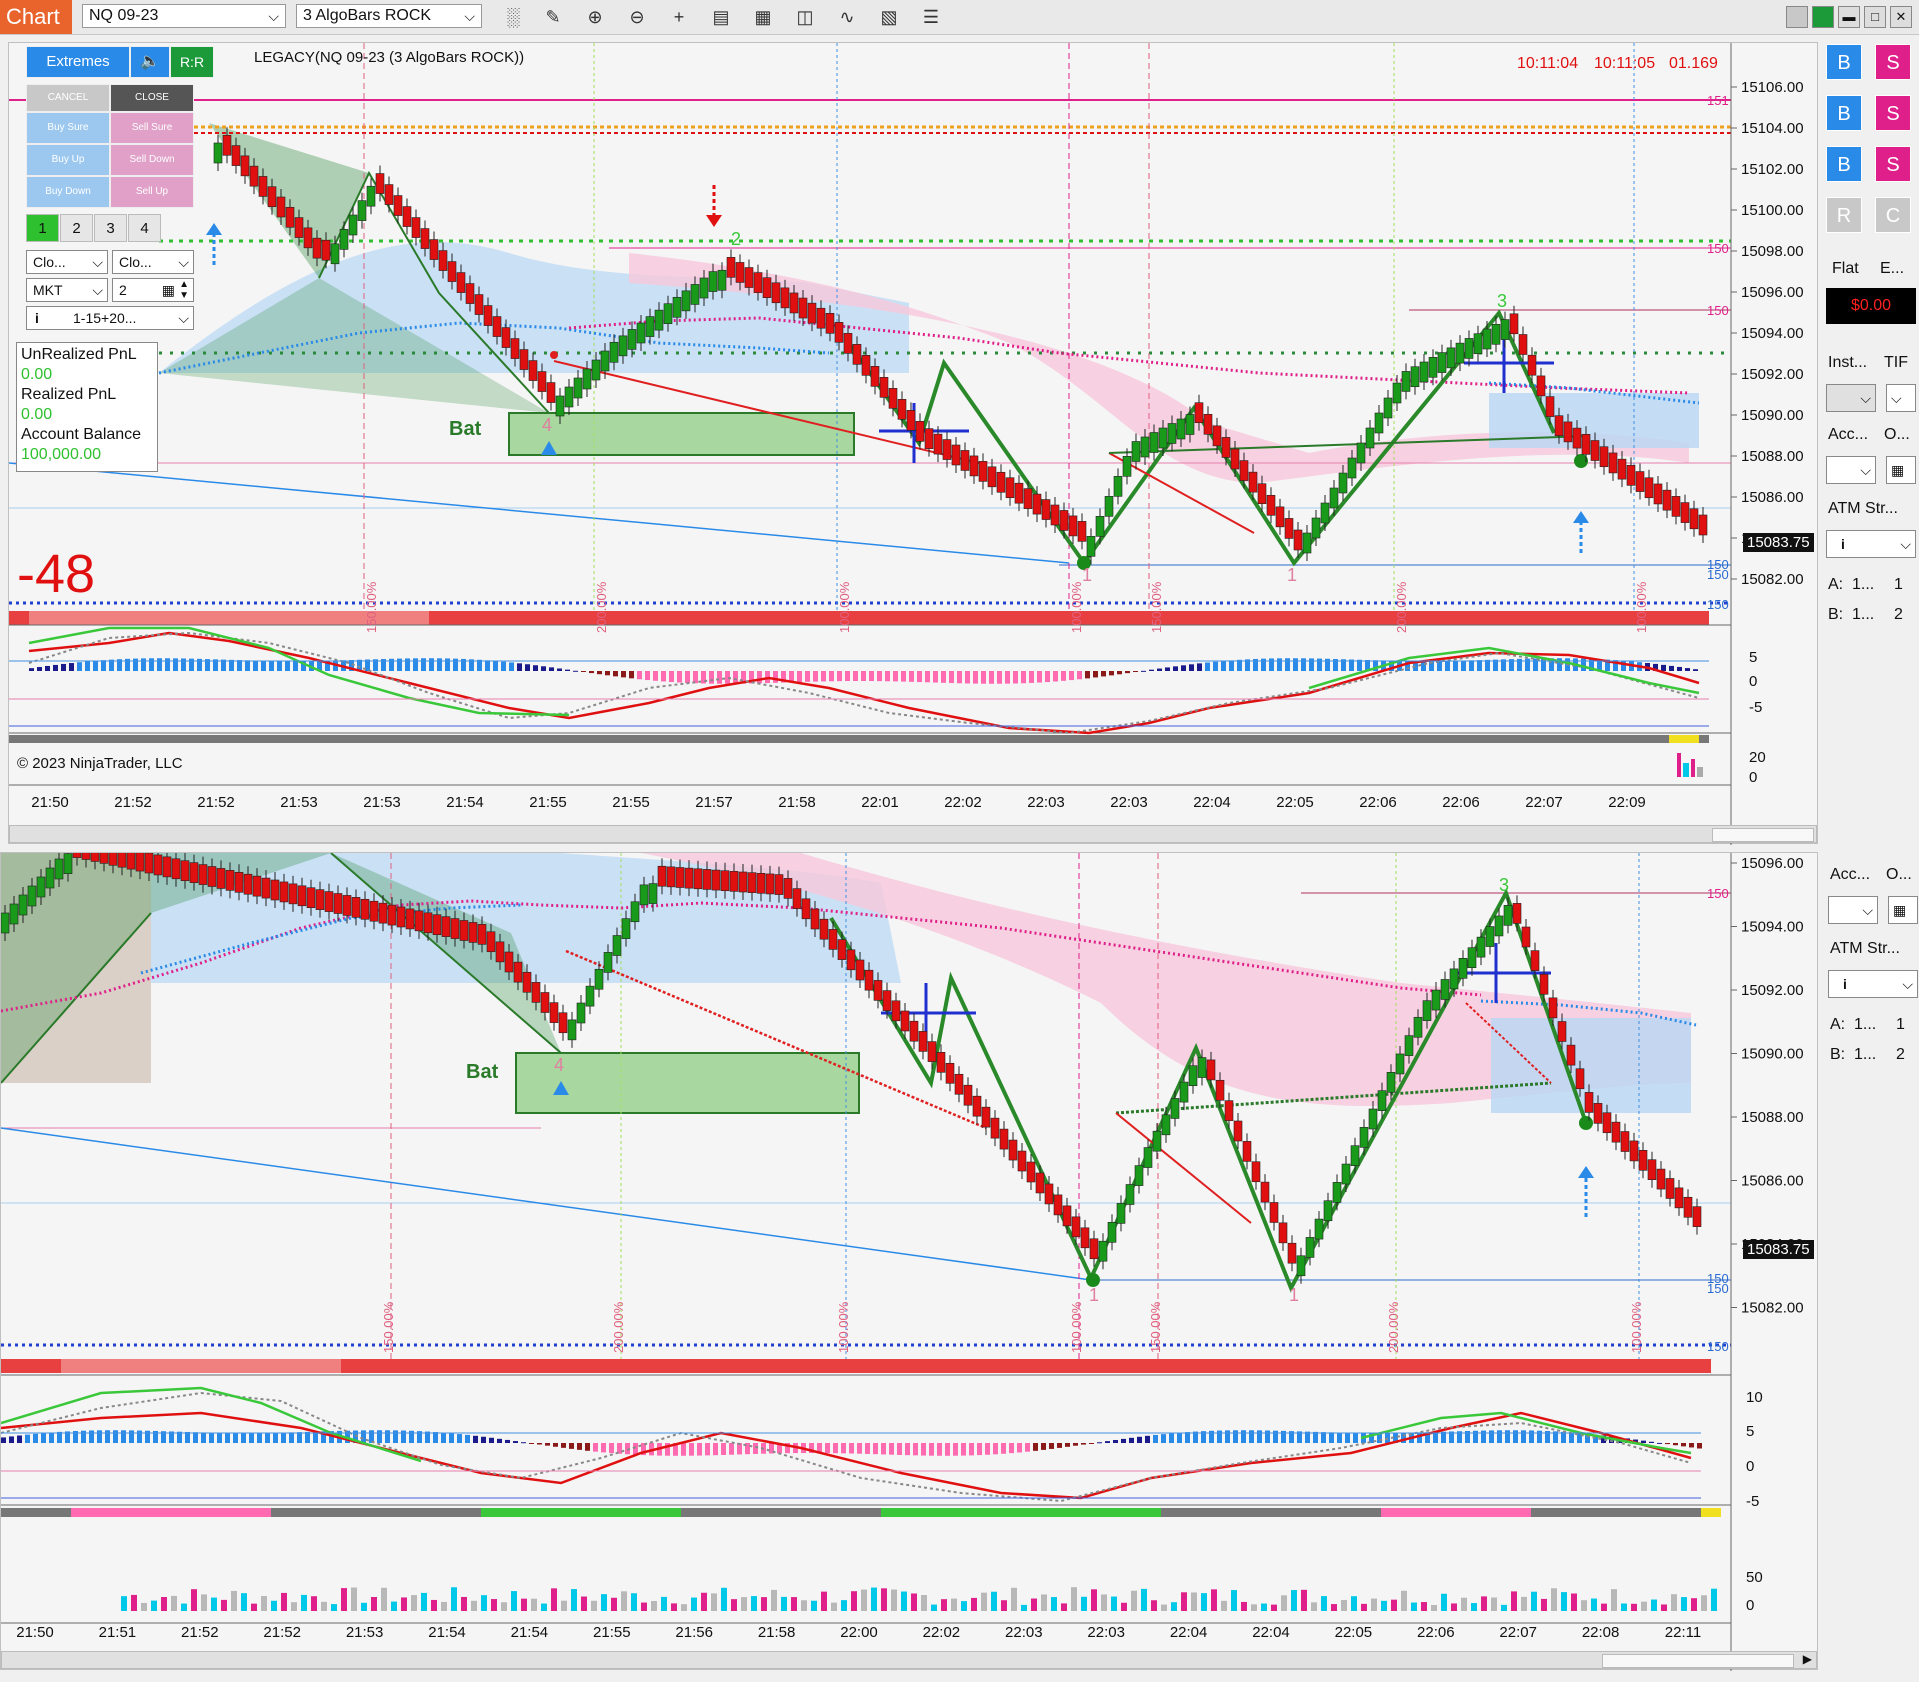 This screenshot has height=1682, width=1919. Describe the element at coordinates (36, 17) in the screenshot. I see `chart-tab: Chart` at that location.